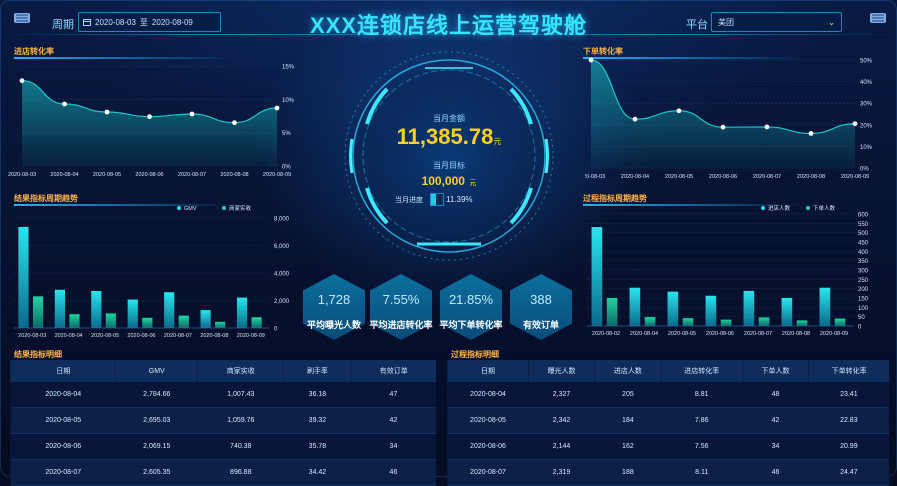  I want to click on progress-label: 当月进度, so click(409, 200).